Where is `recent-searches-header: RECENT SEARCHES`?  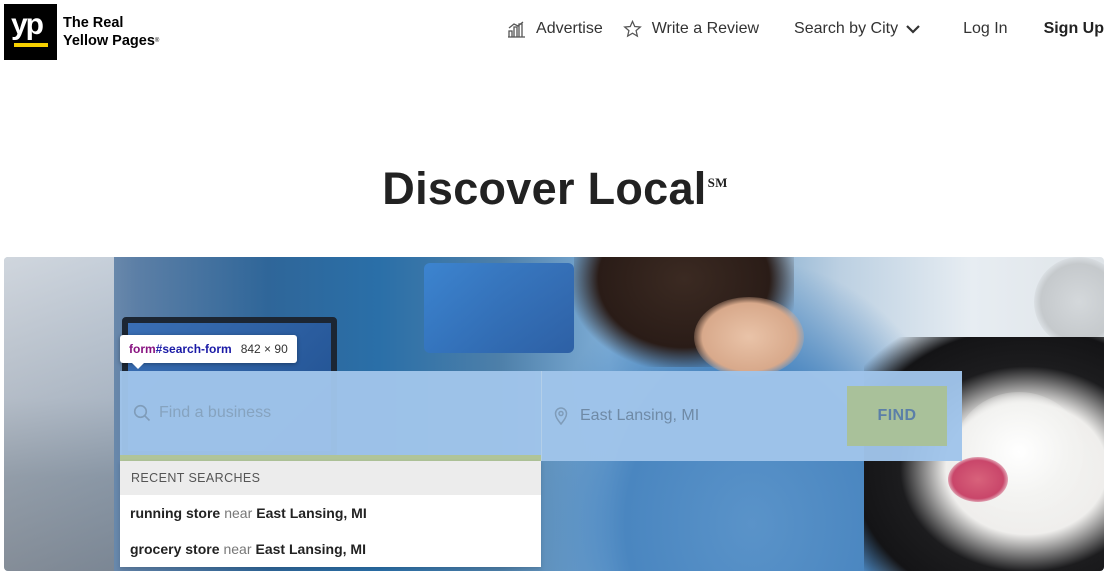
recent-searches-header: RECENT SEARCHES is located at coordinates (330, 478).